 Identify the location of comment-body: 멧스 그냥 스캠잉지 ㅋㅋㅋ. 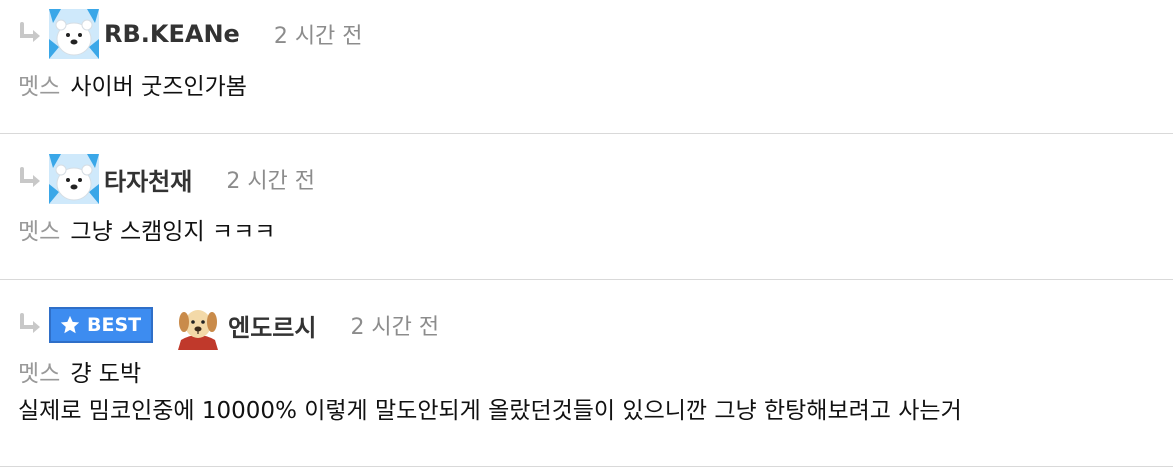
(595, 232).